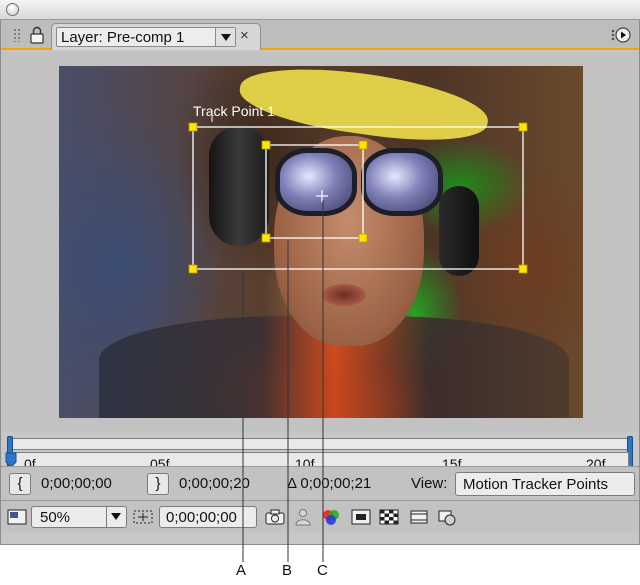 Image resolution: width=640 pixels, height=585 pixels. What do you see at coordinates (123, 37) in the screenshot?
I see `tab-title: Layer: Pre-comp 1` at bounding box center [123, 37].